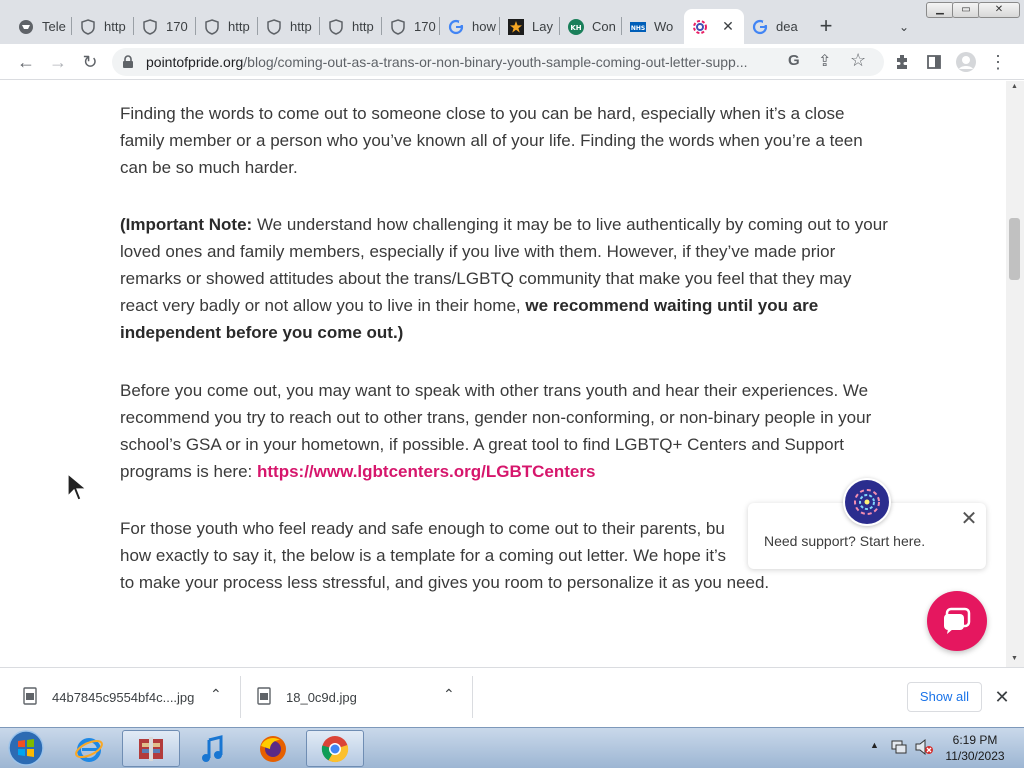 The width and height of the screenshot is (1024, 772). Describe the element at coordinates (1014, 249) in the screenshot. I see `scrollbar-thumb` at that location.